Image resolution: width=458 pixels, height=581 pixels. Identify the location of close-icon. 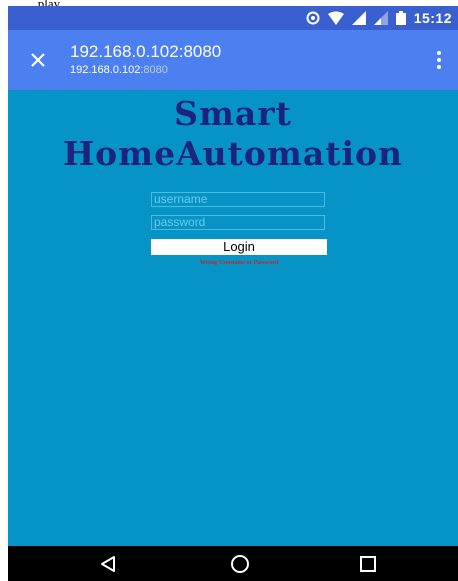
(38, 60).